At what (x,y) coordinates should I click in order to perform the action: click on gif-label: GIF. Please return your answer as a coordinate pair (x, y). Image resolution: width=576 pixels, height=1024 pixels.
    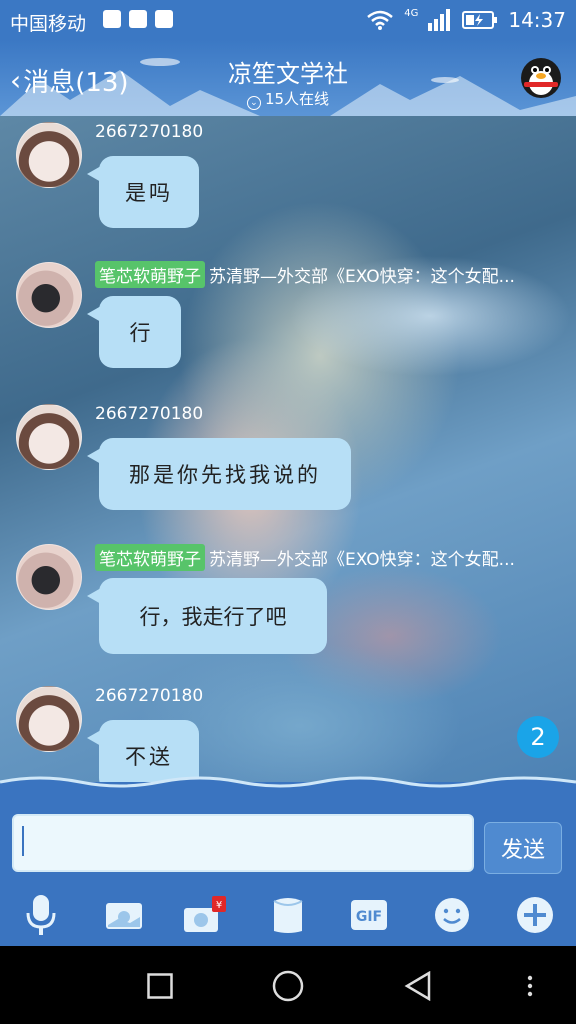
    Looking at the image, I should click on (369, 917).